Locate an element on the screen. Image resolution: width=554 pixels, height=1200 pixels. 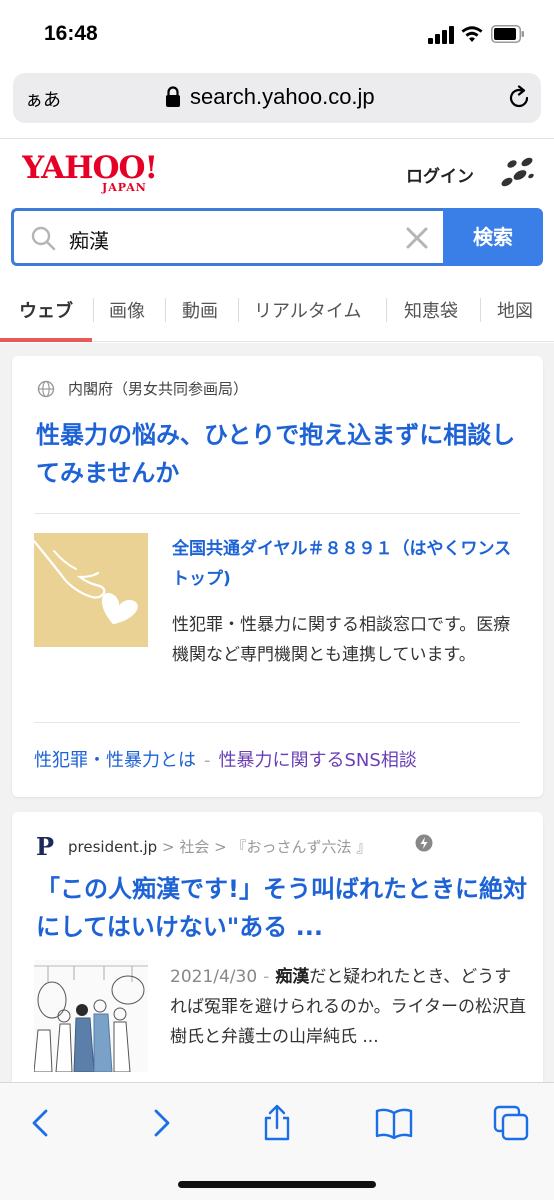
yahoo-japan-logo: YAHOO! JAPAN is located at coordinates (97, 172).